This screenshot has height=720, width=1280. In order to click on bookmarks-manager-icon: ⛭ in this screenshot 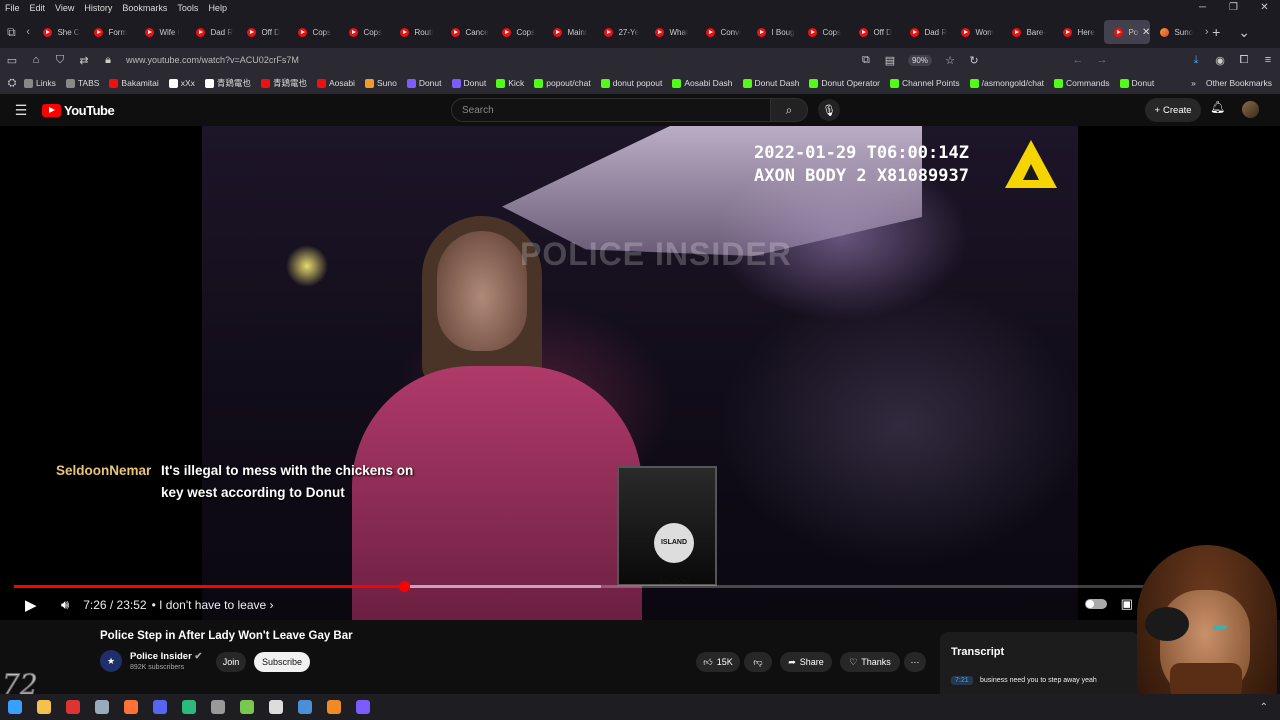, I will do `click(12, 83)`.